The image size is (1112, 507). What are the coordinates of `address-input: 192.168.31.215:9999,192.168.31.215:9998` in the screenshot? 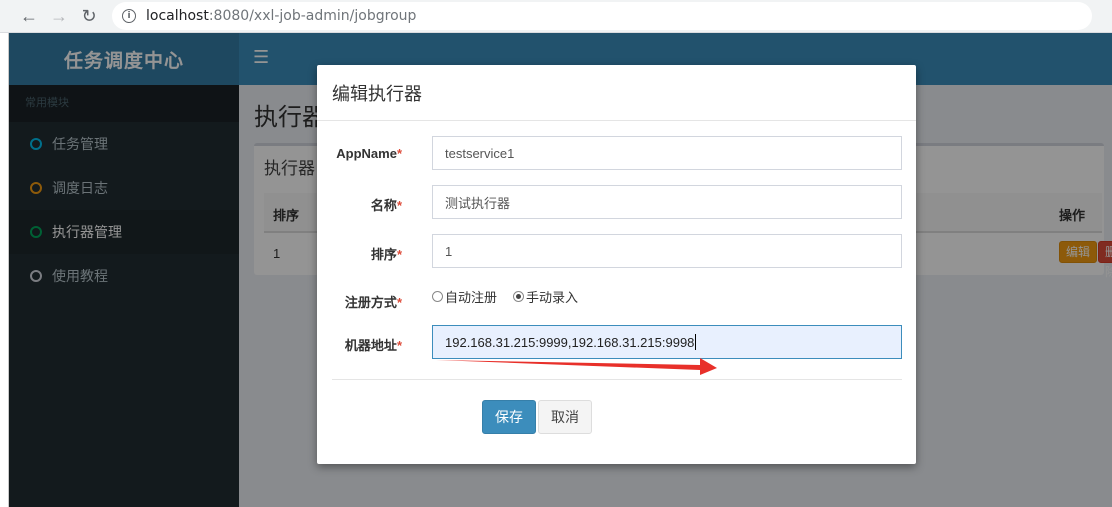 It's located at (667, 342).